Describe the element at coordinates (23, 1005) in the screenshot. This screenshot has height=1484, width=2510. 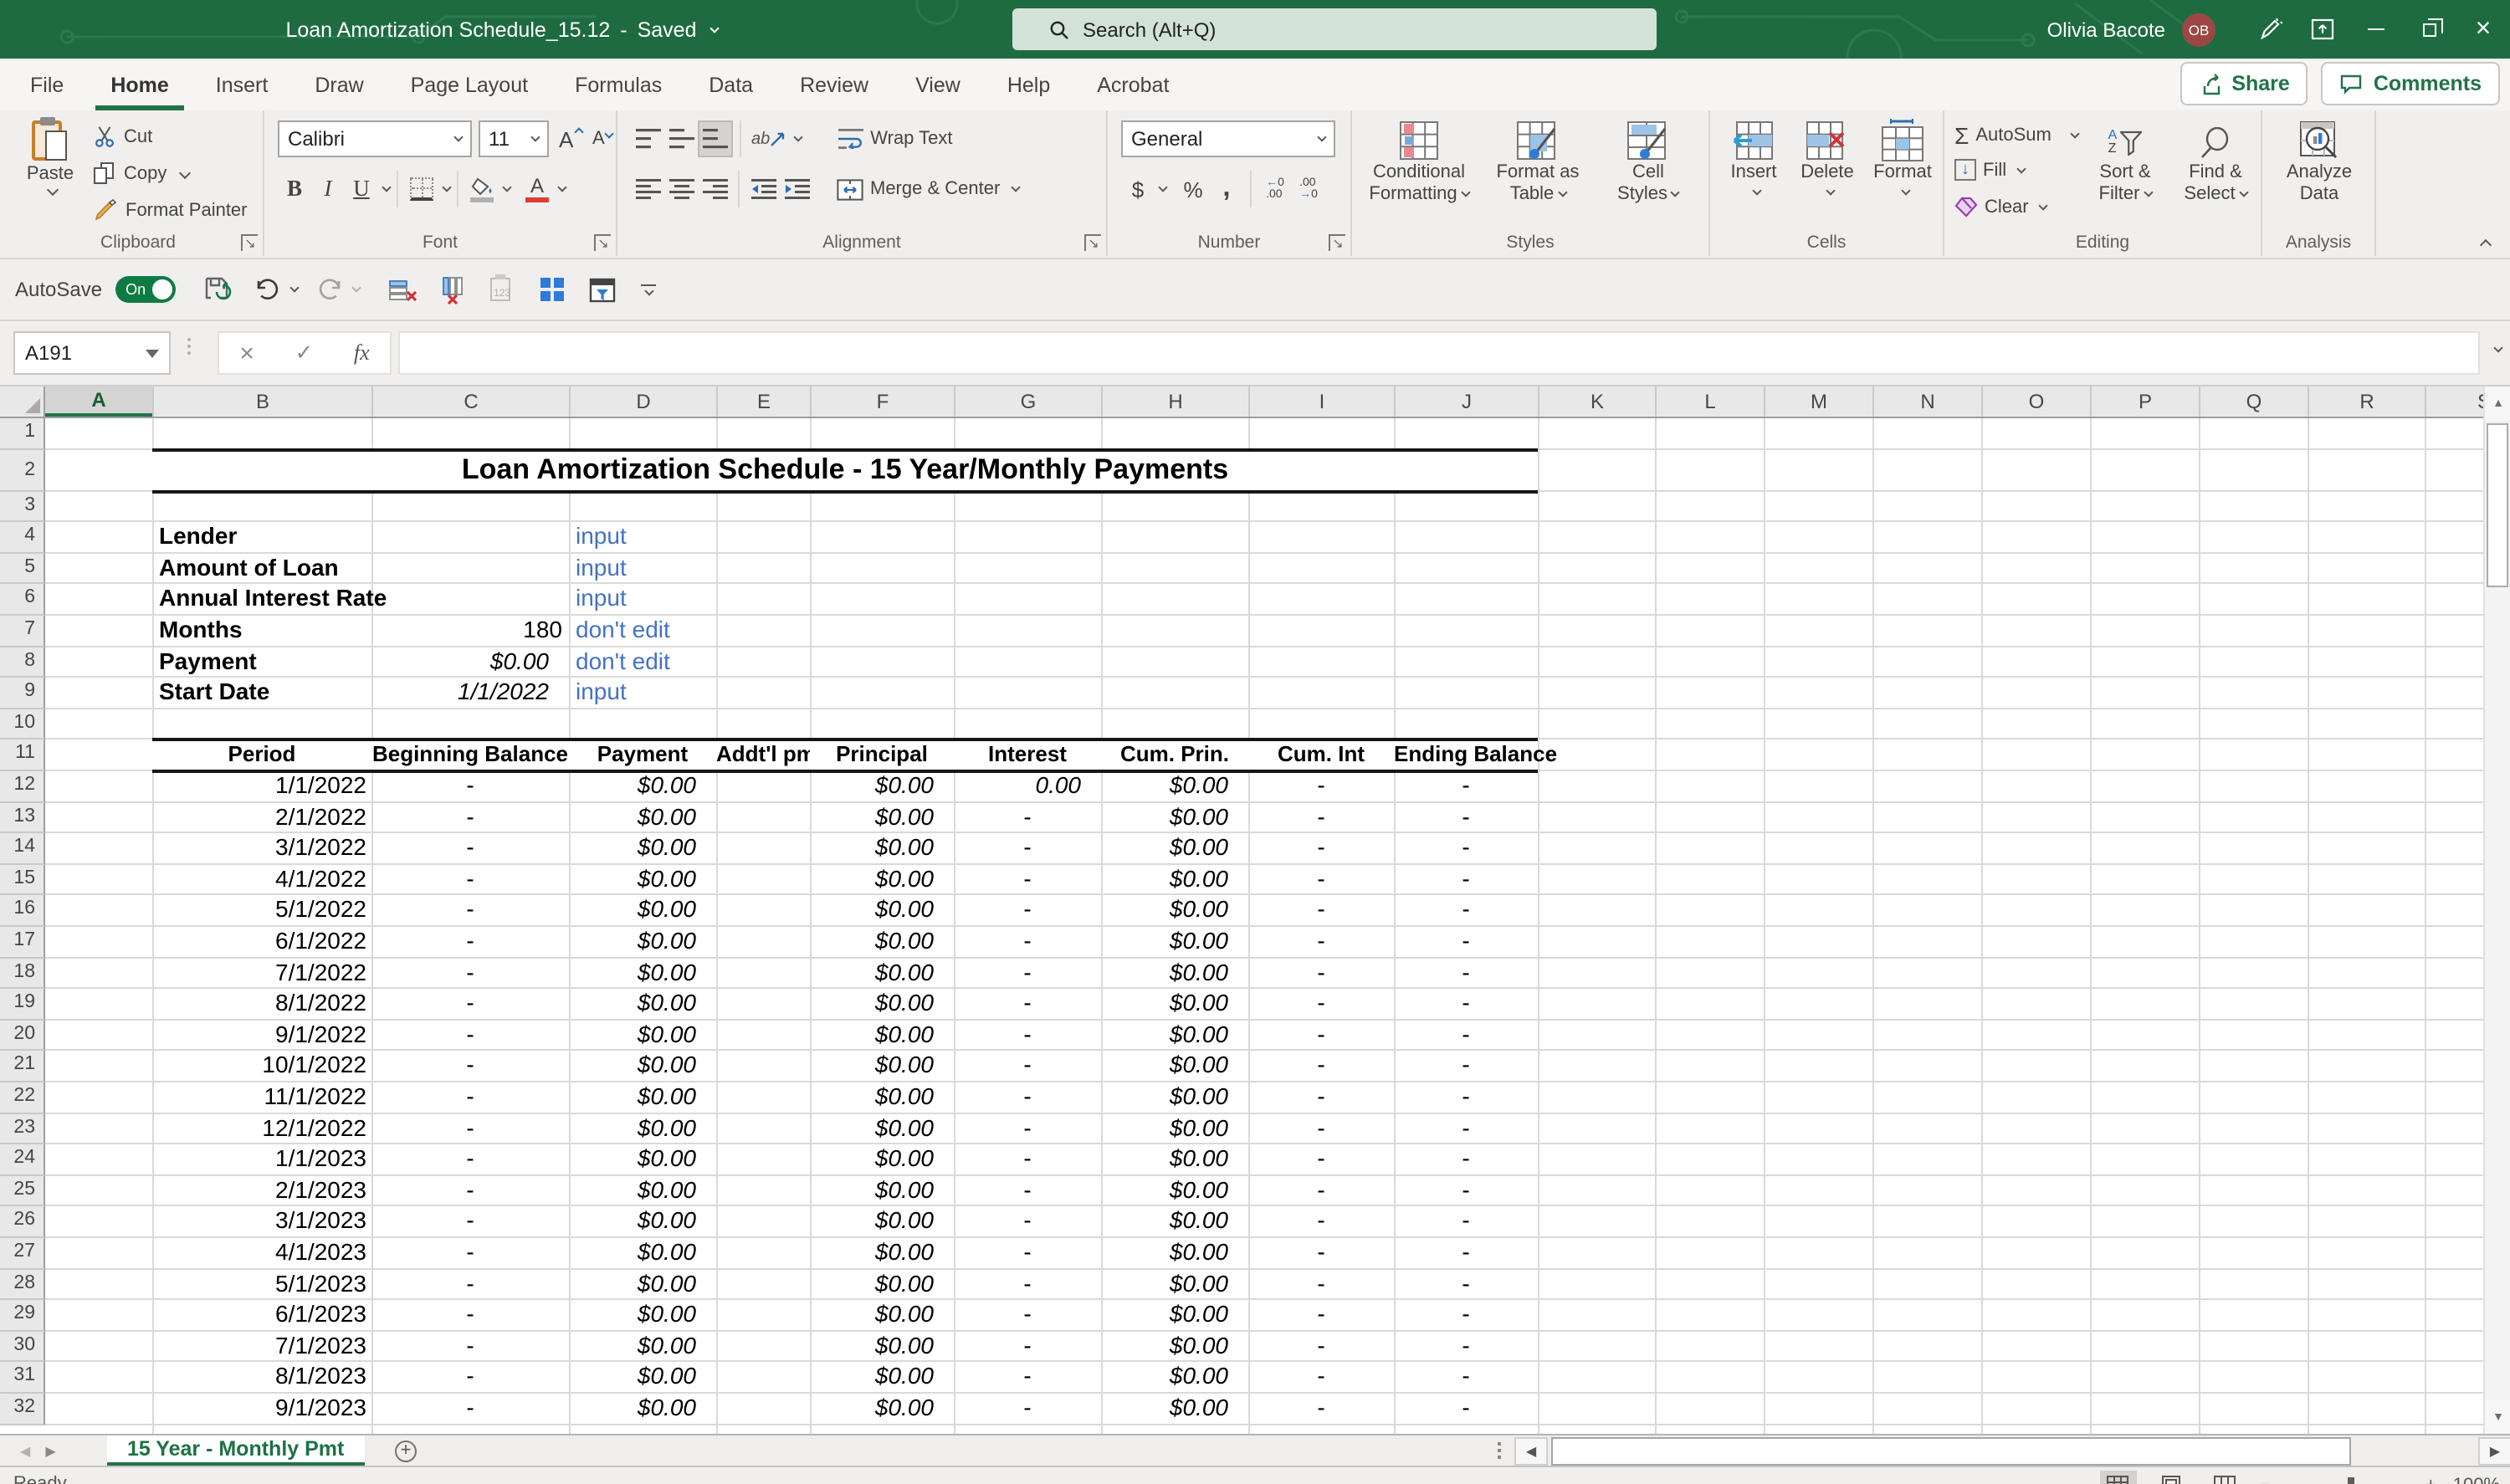
I see `row-header-19: 19` at that location.